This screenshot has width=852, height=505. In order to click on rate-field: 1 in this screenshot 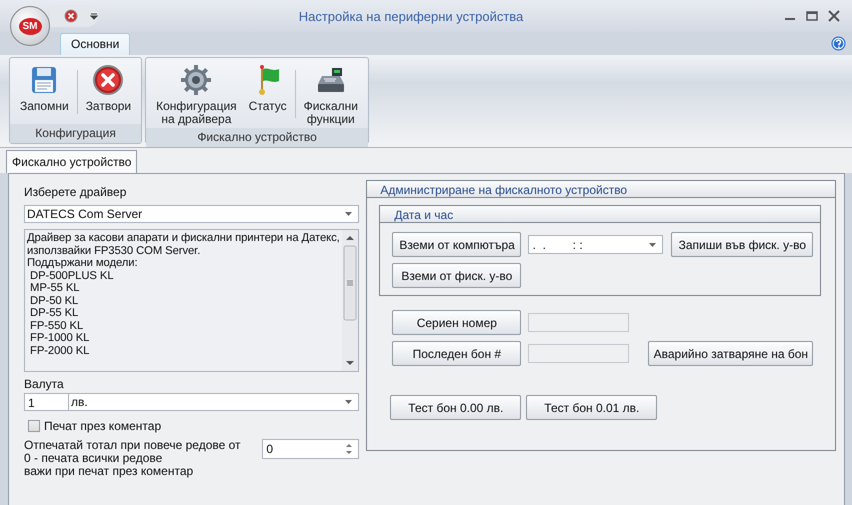, I will do `click(46, 402)`.